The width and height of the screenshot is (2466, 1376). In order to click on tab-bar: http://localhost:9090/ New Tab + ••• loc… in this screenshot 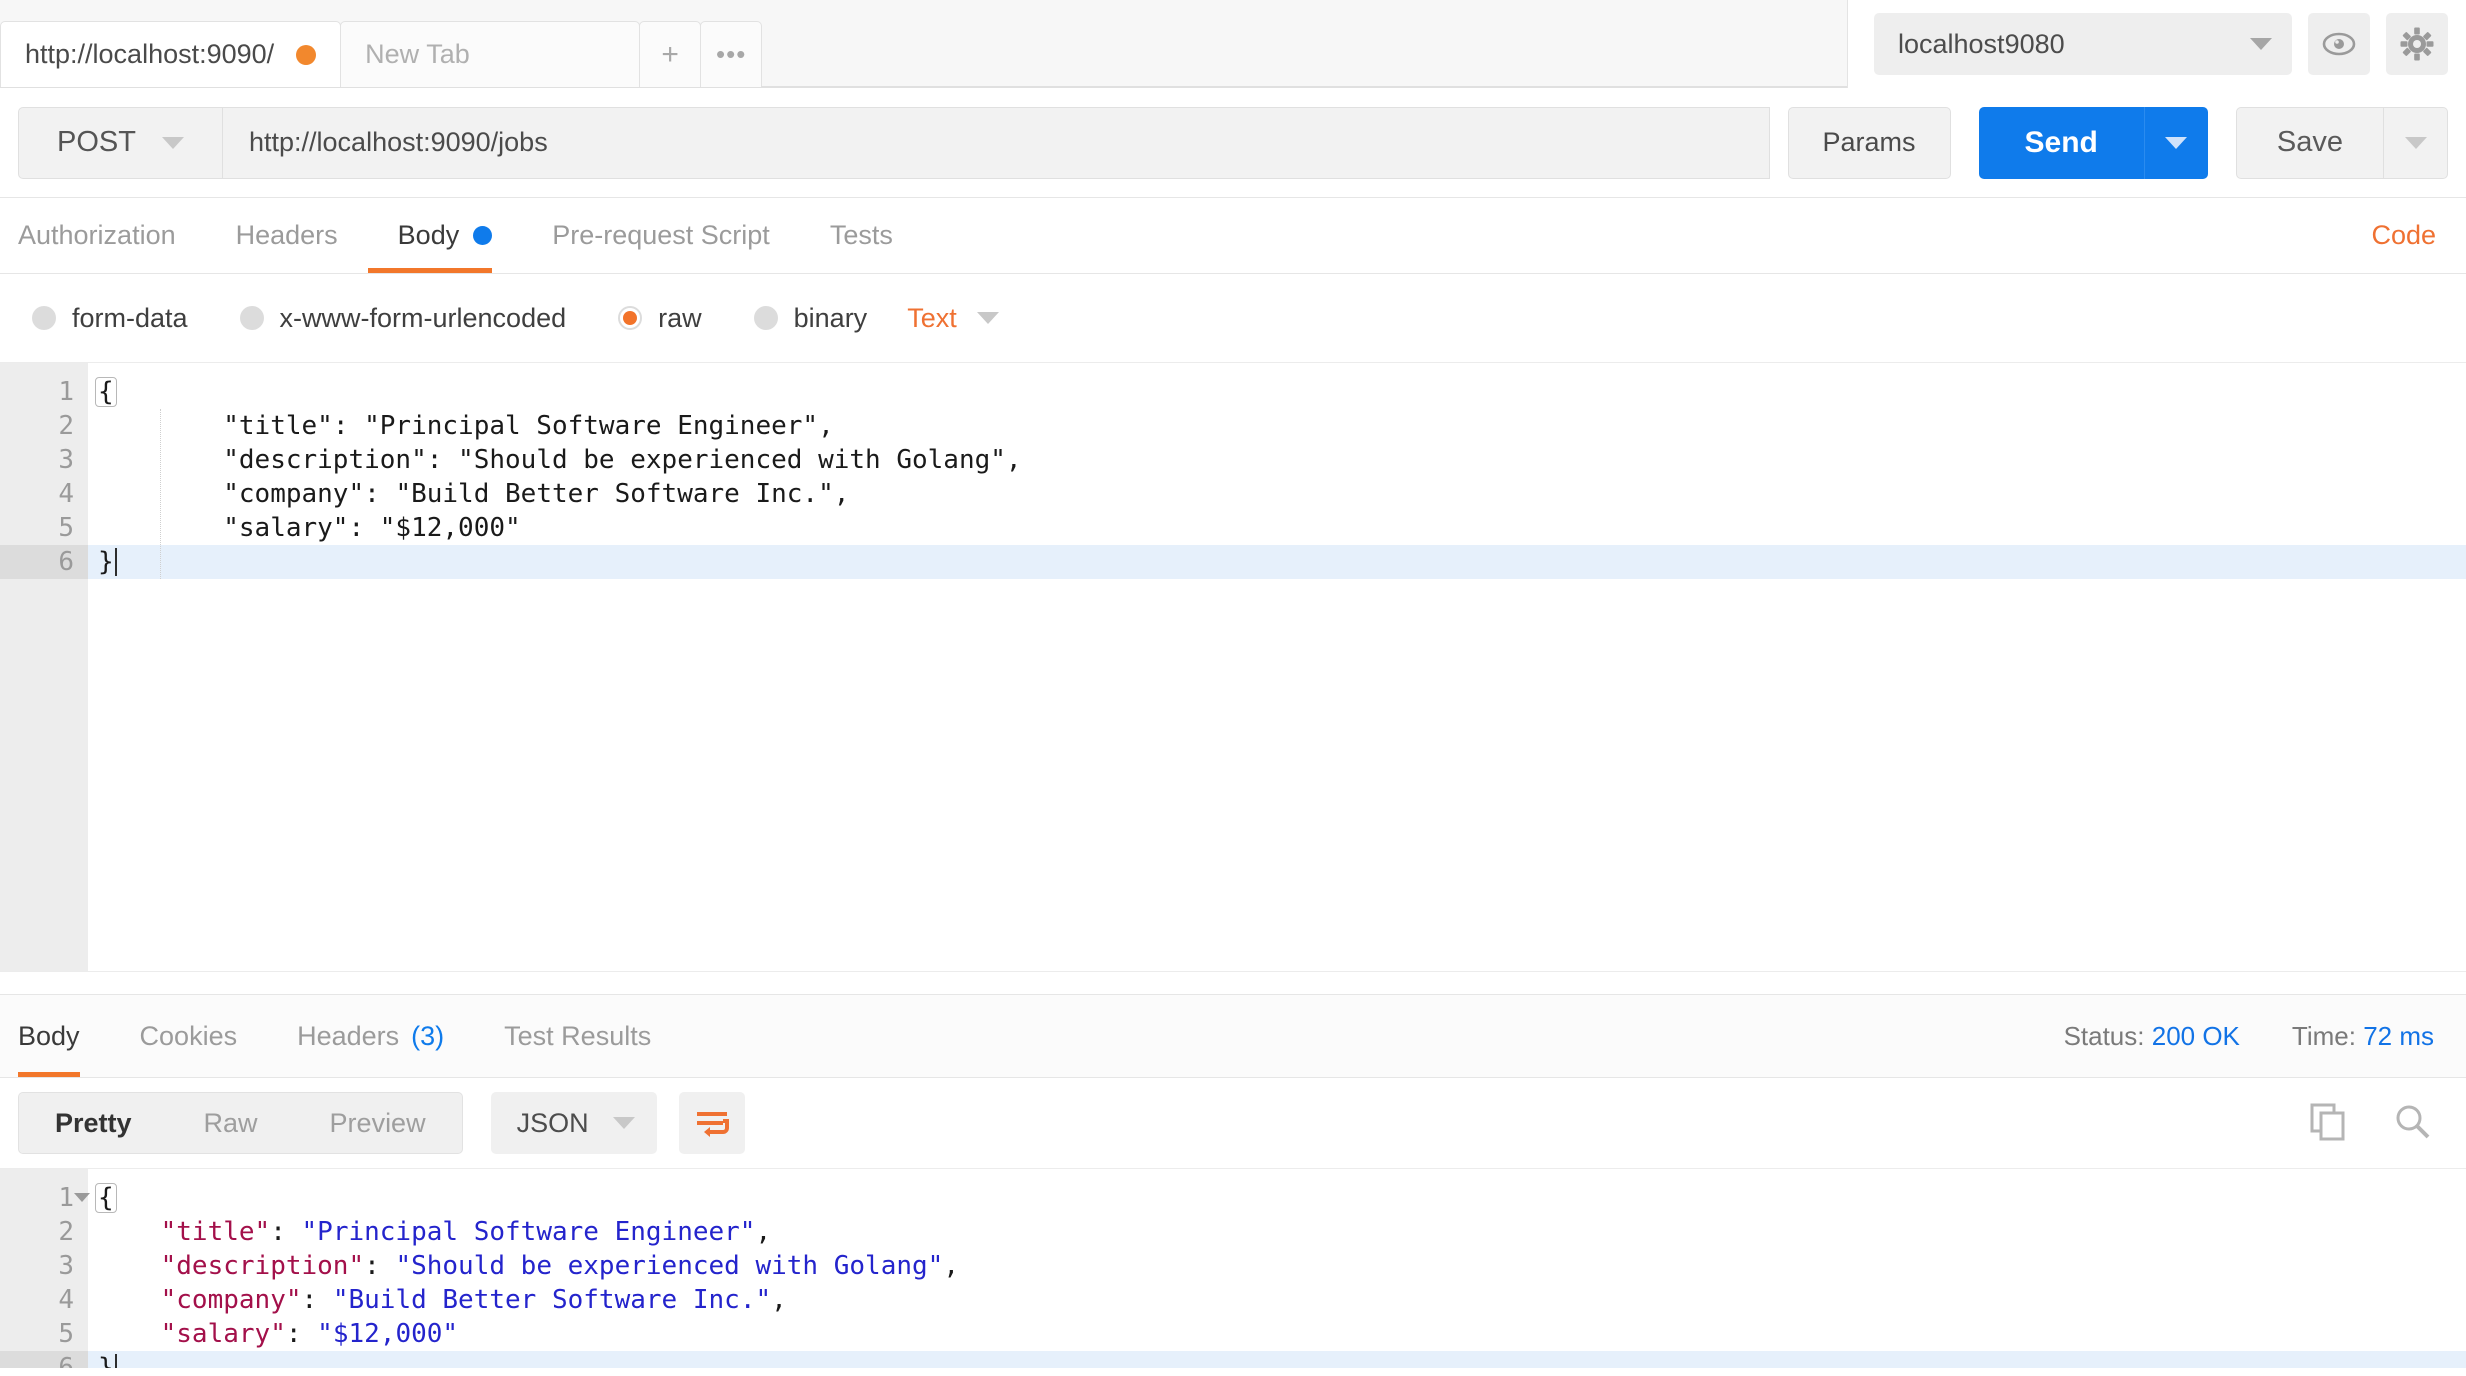, I will do `click(1233, 44)`.